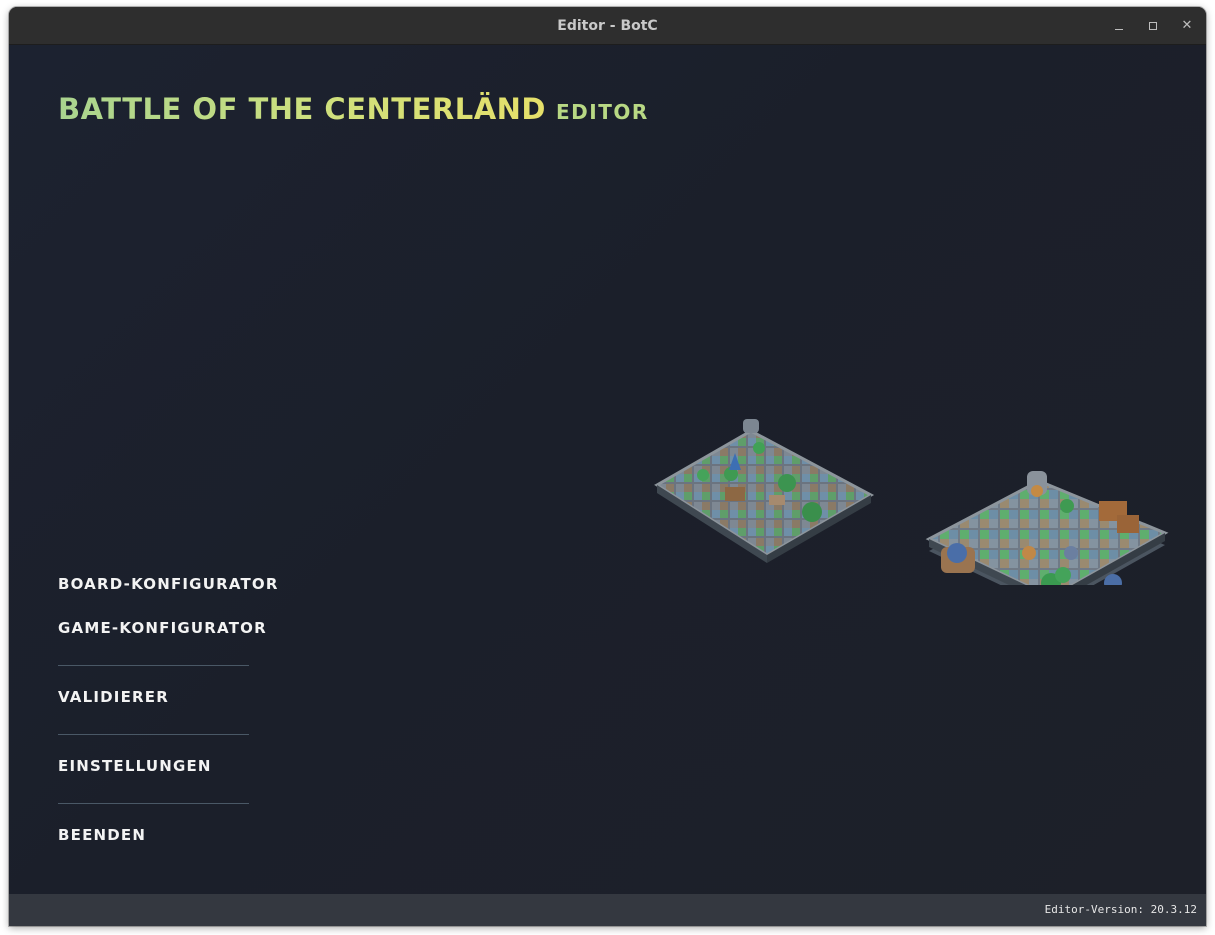 The image size is (1215, 935). I want to click on app-logo: Battle of the Centerländ Editor, so click(353, 109).